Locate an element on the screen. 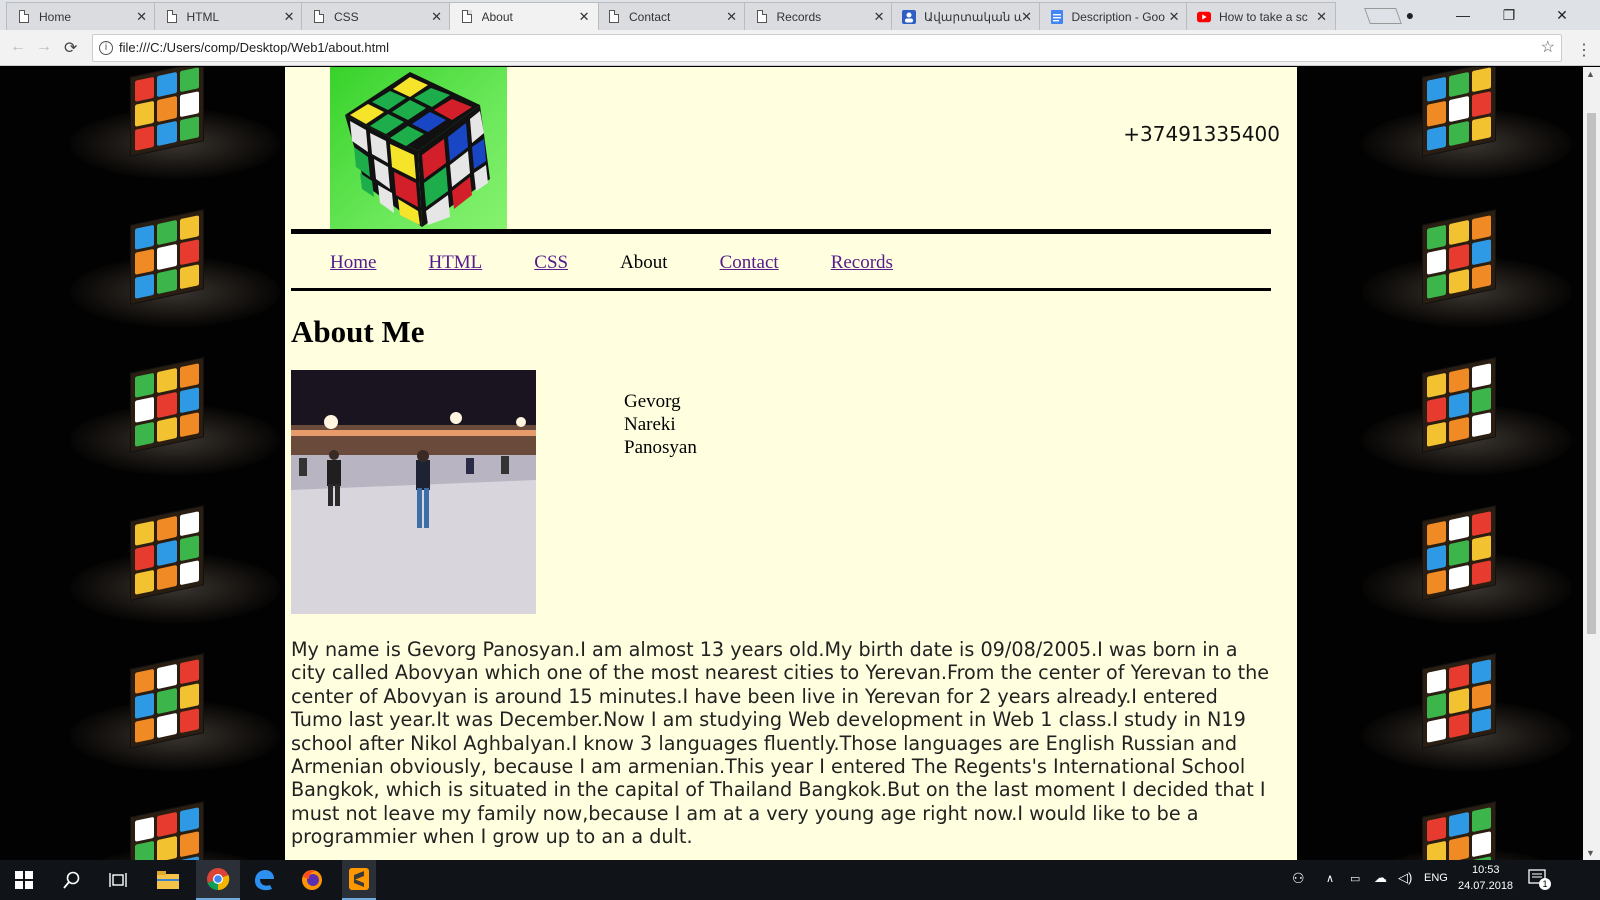  nav-link-css: CSS is located at coordinates (551, 263).